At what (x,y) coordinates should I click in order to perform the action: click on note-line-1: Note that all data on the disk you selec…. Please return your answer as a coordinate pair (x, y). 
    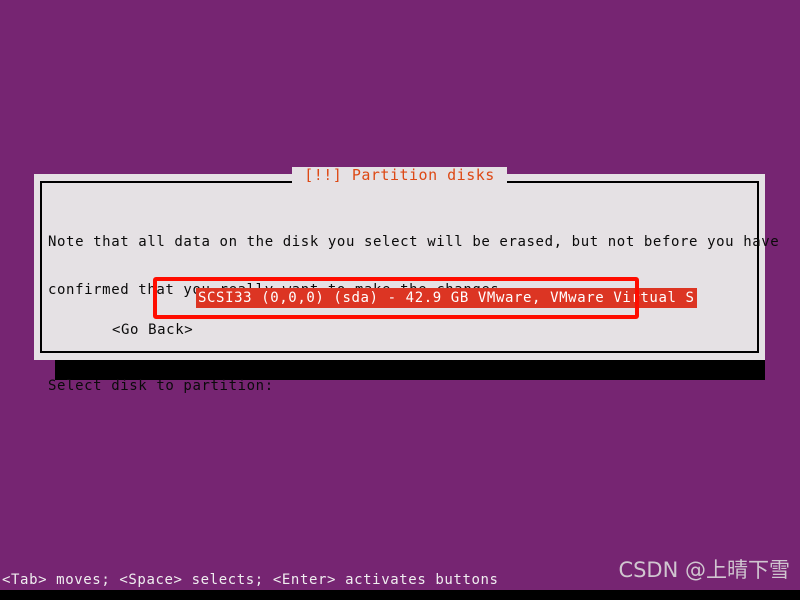
    Looking at the image, I should click on (414, 242).